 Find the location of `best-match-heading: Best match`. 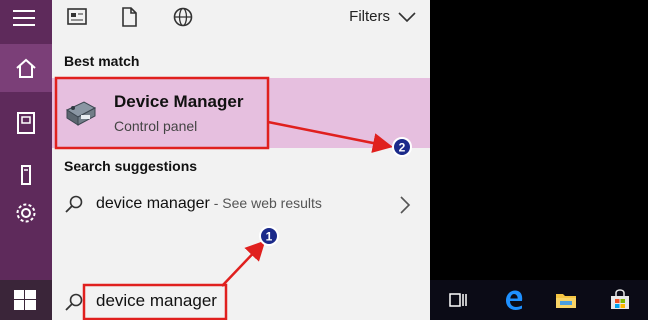

best-match-heading: Best match is located at coordinates (102, 61).